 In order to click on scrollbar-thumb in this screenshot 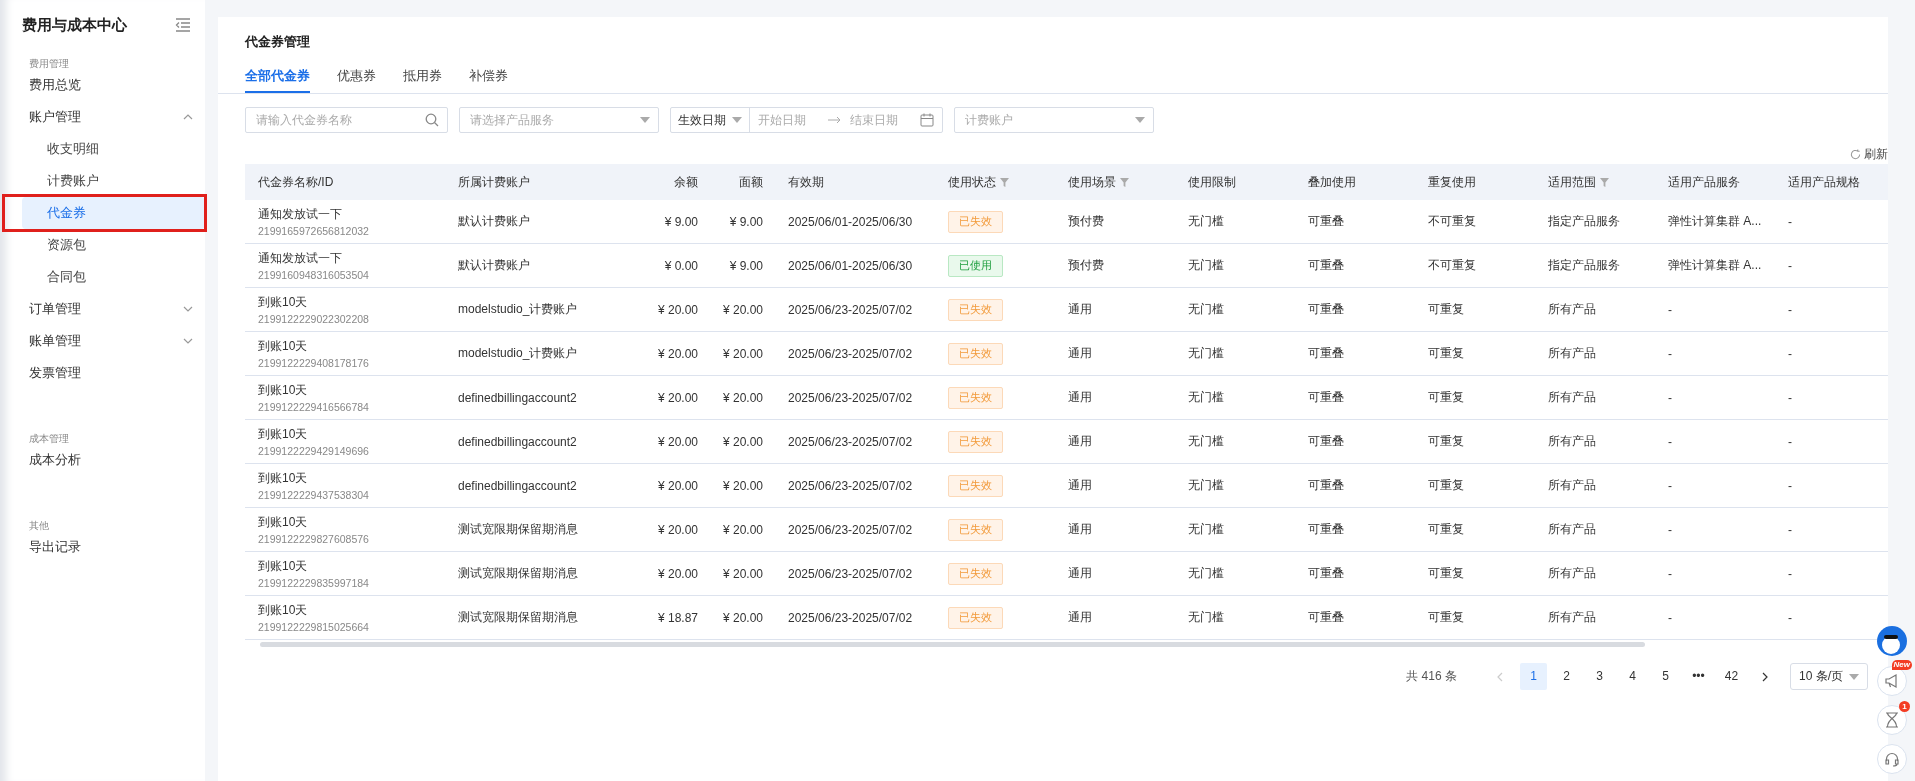, I will do `click(952, 644)`.